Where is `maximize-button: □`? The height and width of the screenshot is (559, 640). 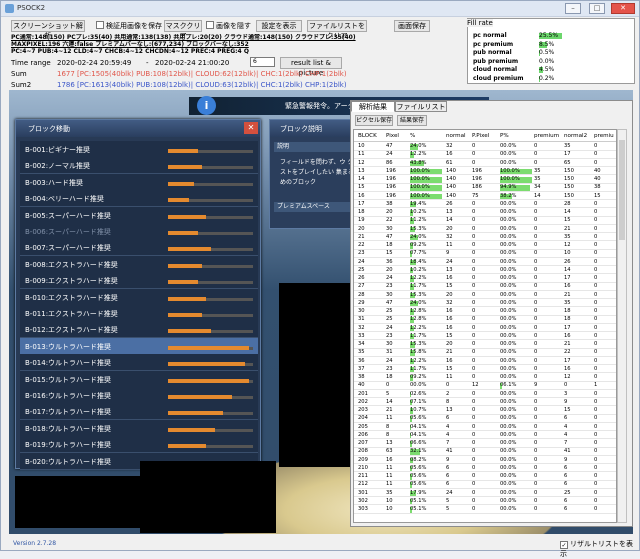 maximize-button: □ is located at coordinates (597, 8).